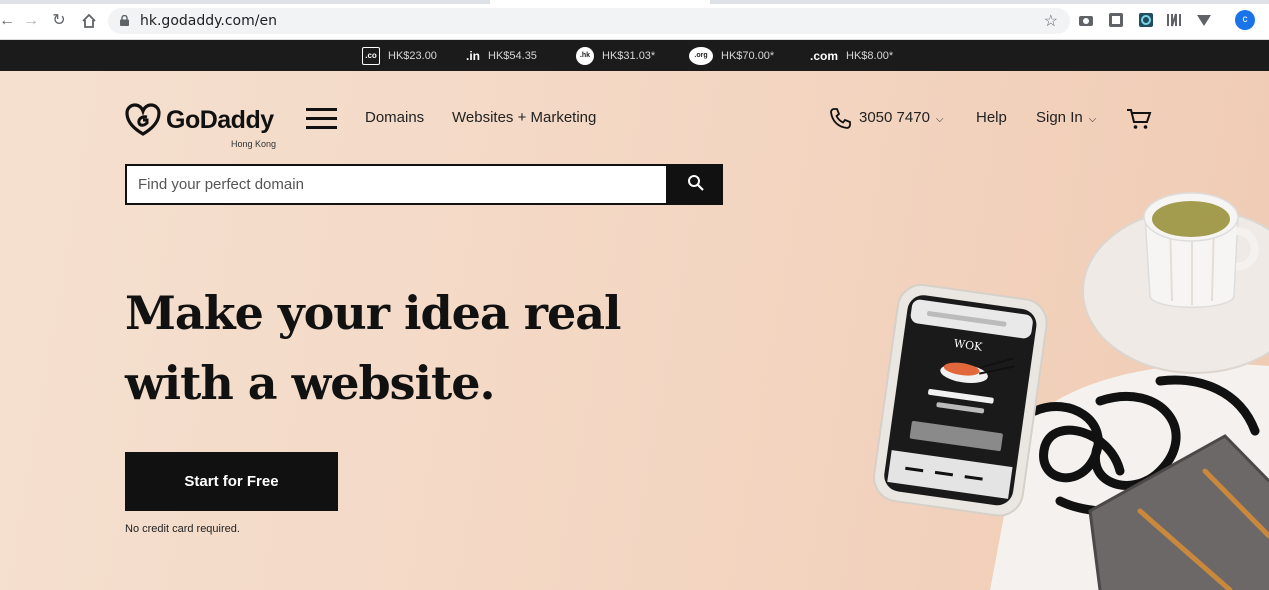 This screenshot has height=590, width=1269. What do you see at coordinates (89, 21) in the screenshot?
I see `home-icon` at bounding box center [89, 21].